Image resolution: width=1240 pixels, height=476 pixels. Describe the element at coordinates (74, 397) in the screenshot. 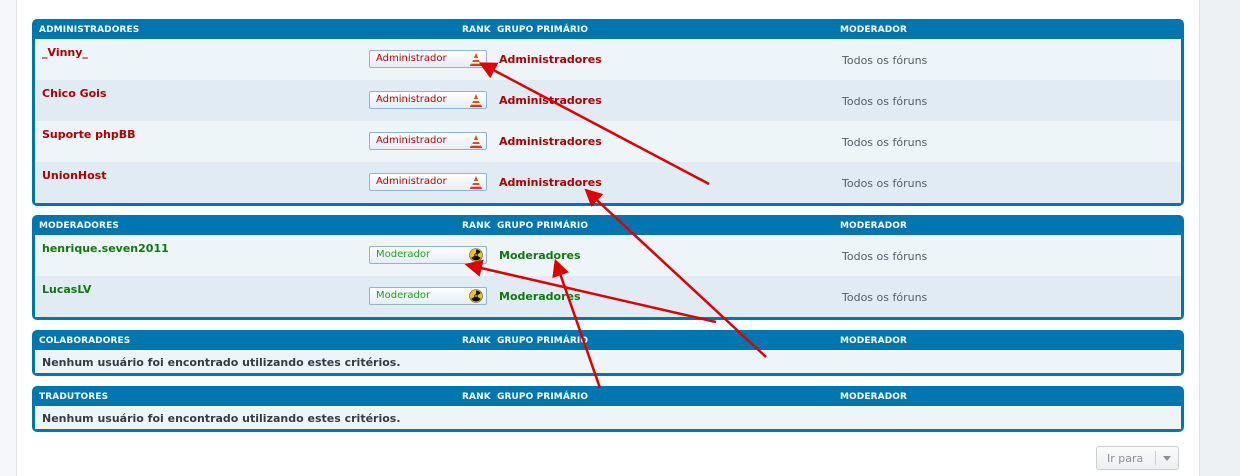

I see `section-title: TRADUTORES` at that location.